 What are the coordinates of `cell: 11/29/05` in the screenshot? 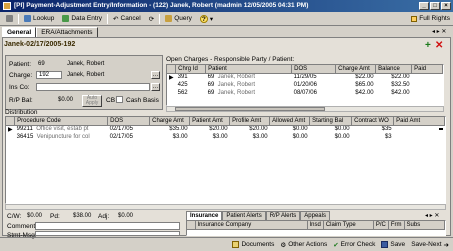 It's located at (305, 77).